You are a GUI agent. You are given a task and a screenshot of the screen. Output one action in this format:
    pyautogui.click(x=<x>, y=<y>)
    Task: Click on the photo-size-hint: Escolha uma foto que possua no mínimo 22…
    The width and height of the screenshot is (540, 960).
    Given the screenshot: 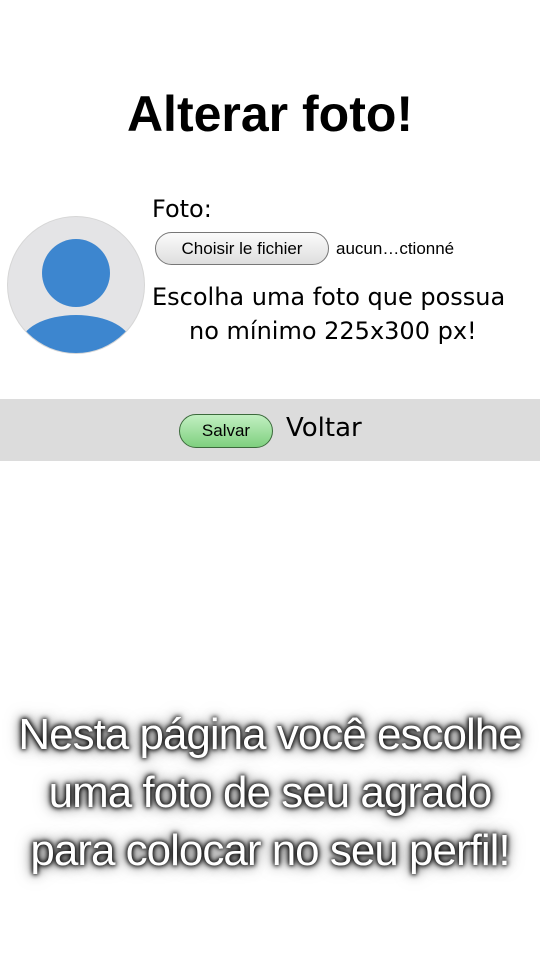 What is the action you would take?
    pyautogui.click(x=346, y=314)
    